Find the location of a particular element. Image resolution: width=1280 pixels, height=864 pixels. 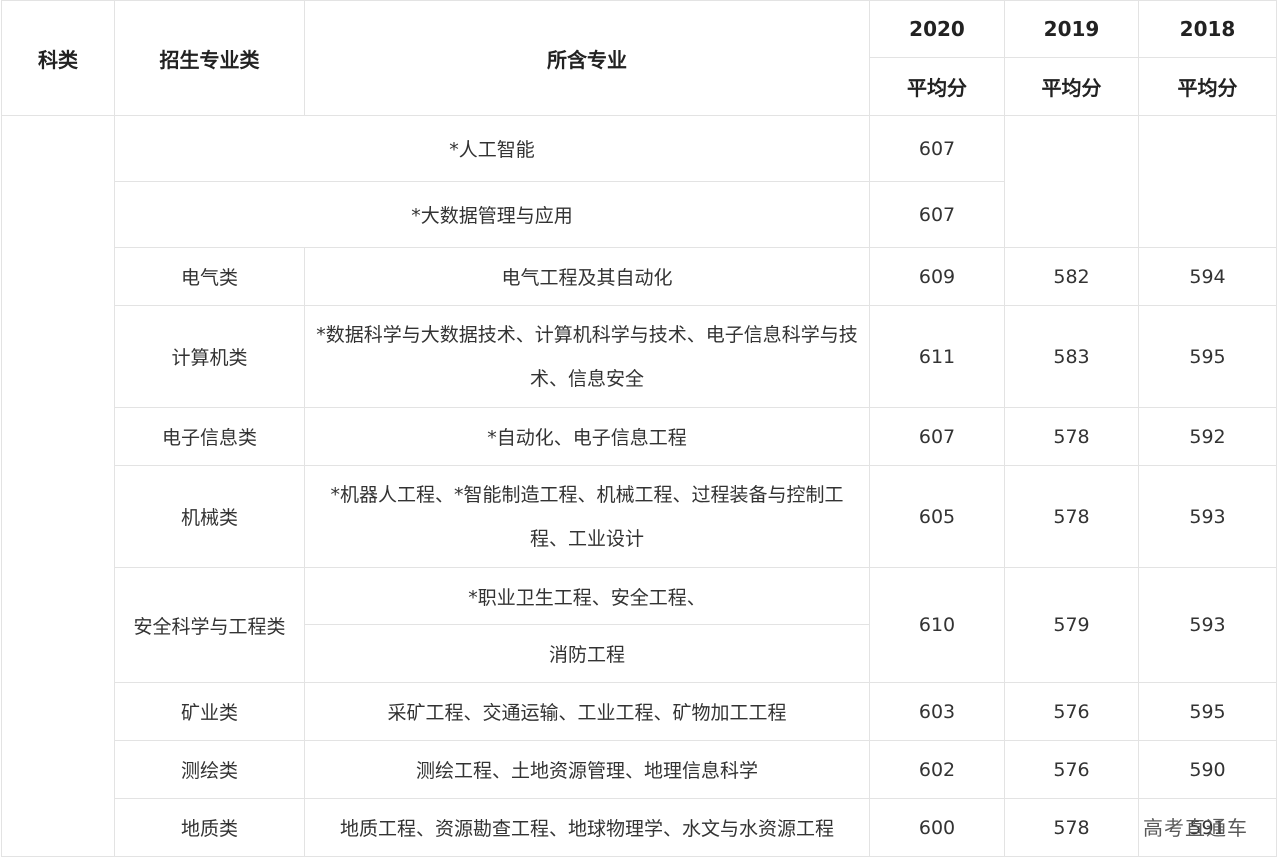

header-avg-2018: 平均分 is located at coordinates (1207, 86).